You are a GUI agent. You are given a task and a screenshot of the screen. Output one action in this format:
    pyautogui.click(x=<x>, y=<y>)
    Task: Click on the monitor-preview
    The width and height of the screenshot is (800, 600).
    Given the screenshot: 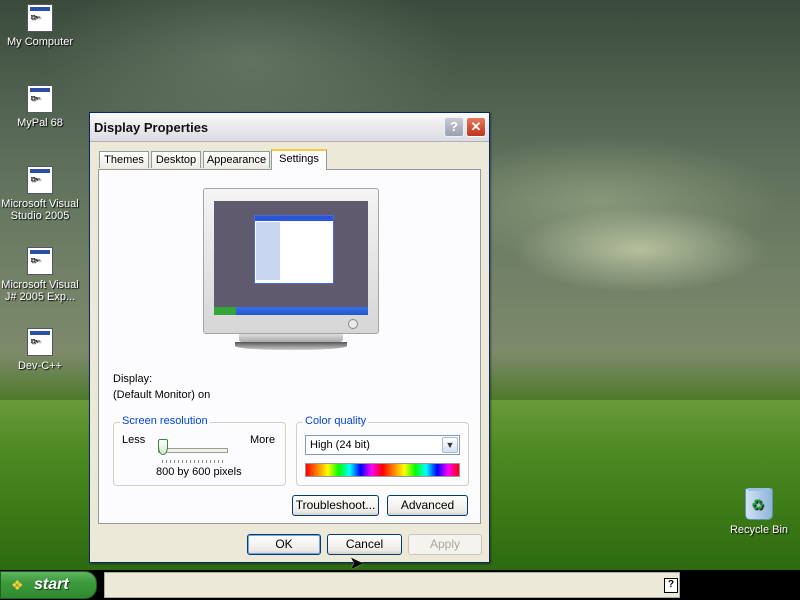 What is the action you would take?
    pyautogui.click(x=291, y=261)
    